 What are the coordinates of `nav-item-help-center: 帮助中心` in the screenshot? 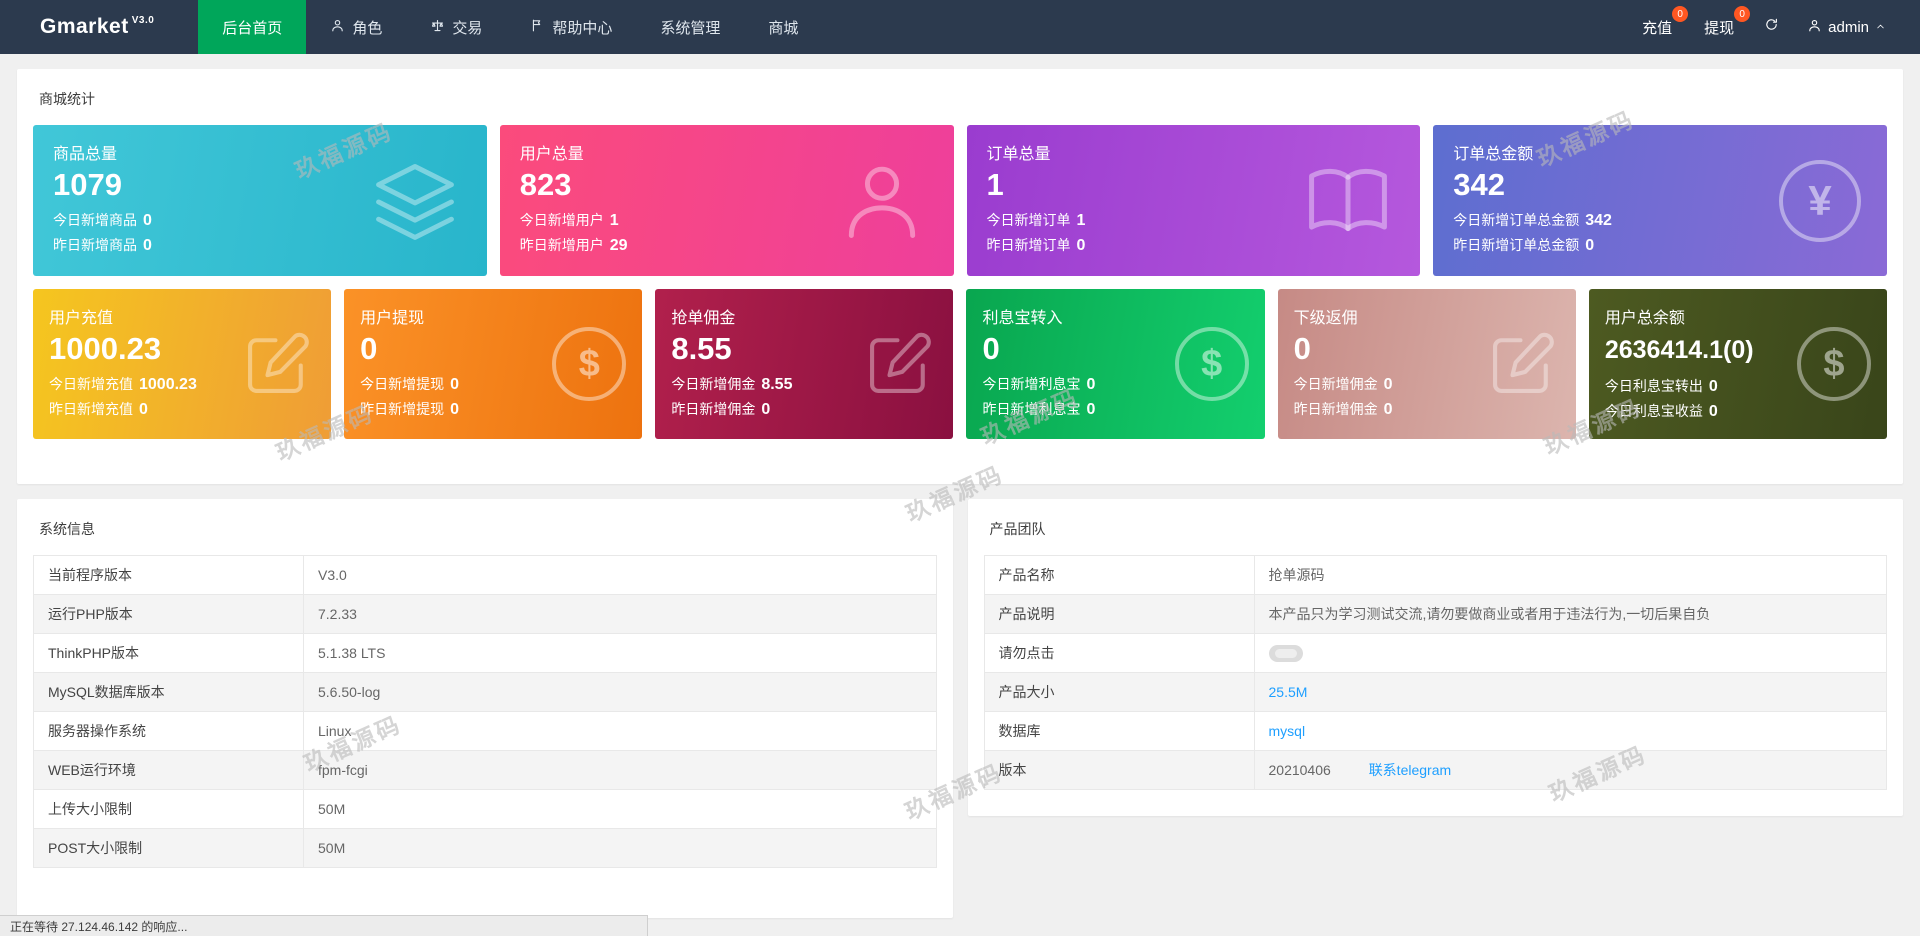 It's located at (571, 27).